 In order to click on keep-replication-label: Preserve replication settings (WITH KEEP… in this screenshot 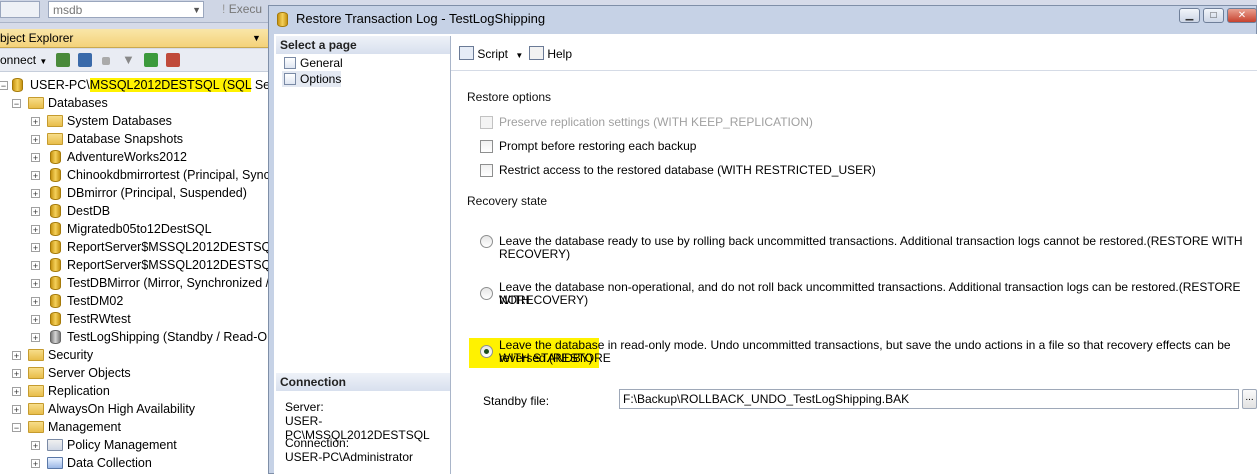, I will do `click(656, 122)`.